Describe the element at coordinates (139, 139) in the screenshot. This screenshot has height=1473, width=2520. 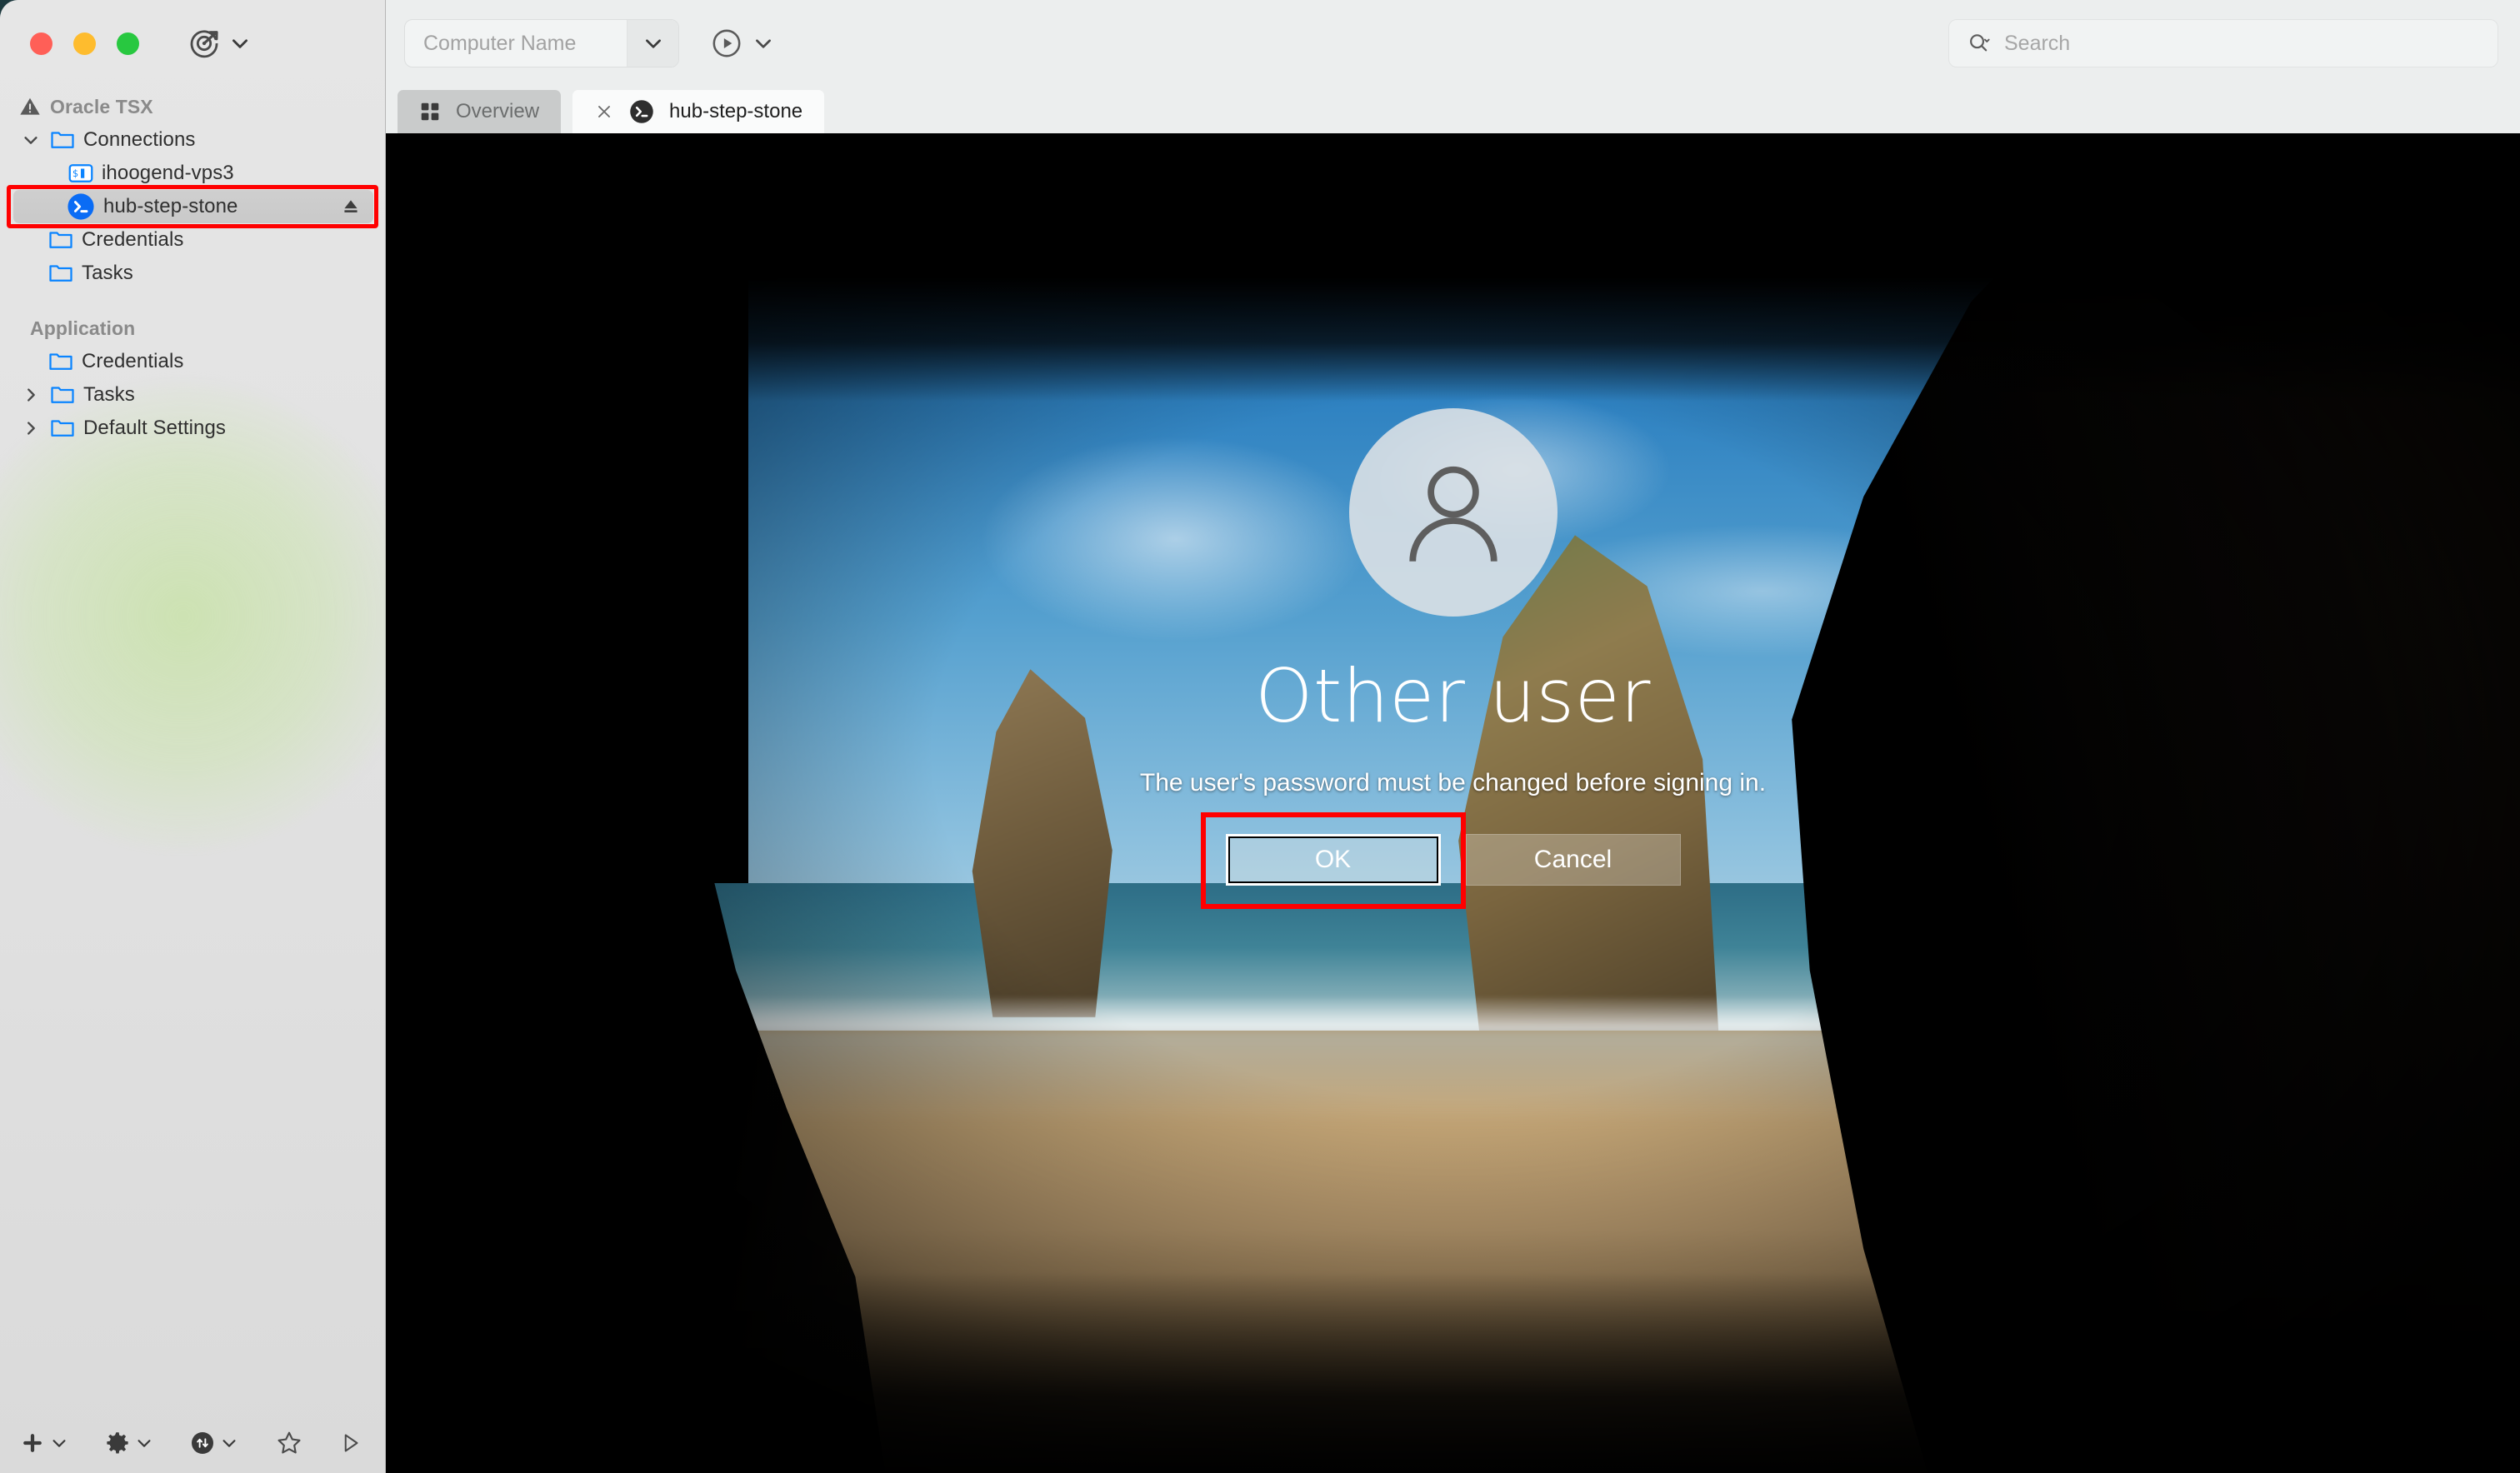
I see `sidebar-item-label: Connections` at that location.